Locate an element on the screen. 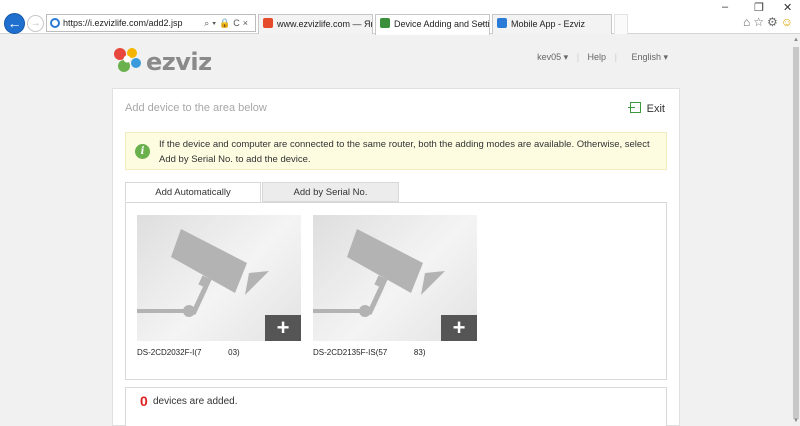 The image size is (800, 426). address-url: https://i.ezvizlife.com/add2.jsp is located at coordinates (123, 23).